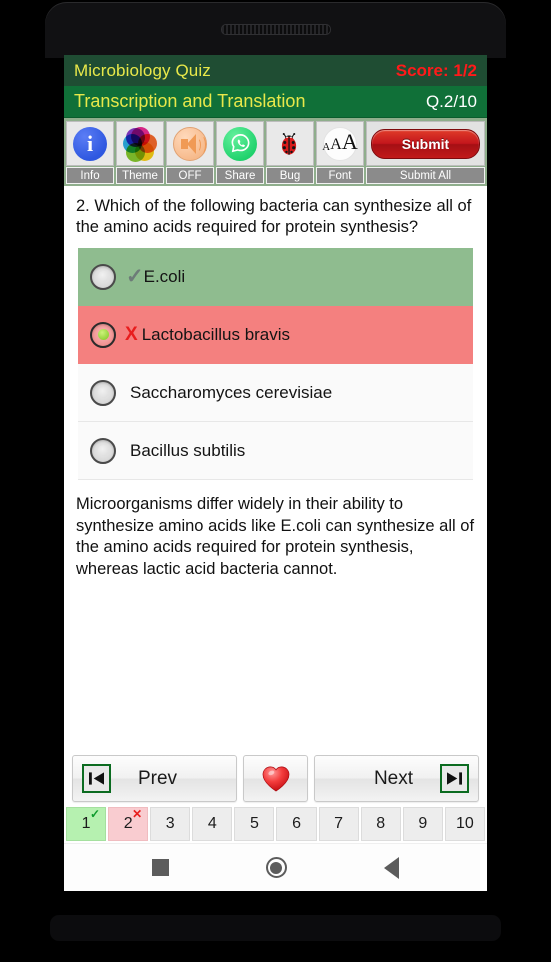 The width and height of the screenshot is (551, 962). What do you see at coordinates (340, 175) in the screenshot?
I see `toolbar-label-font: Font` at bounding box center [340, 175].